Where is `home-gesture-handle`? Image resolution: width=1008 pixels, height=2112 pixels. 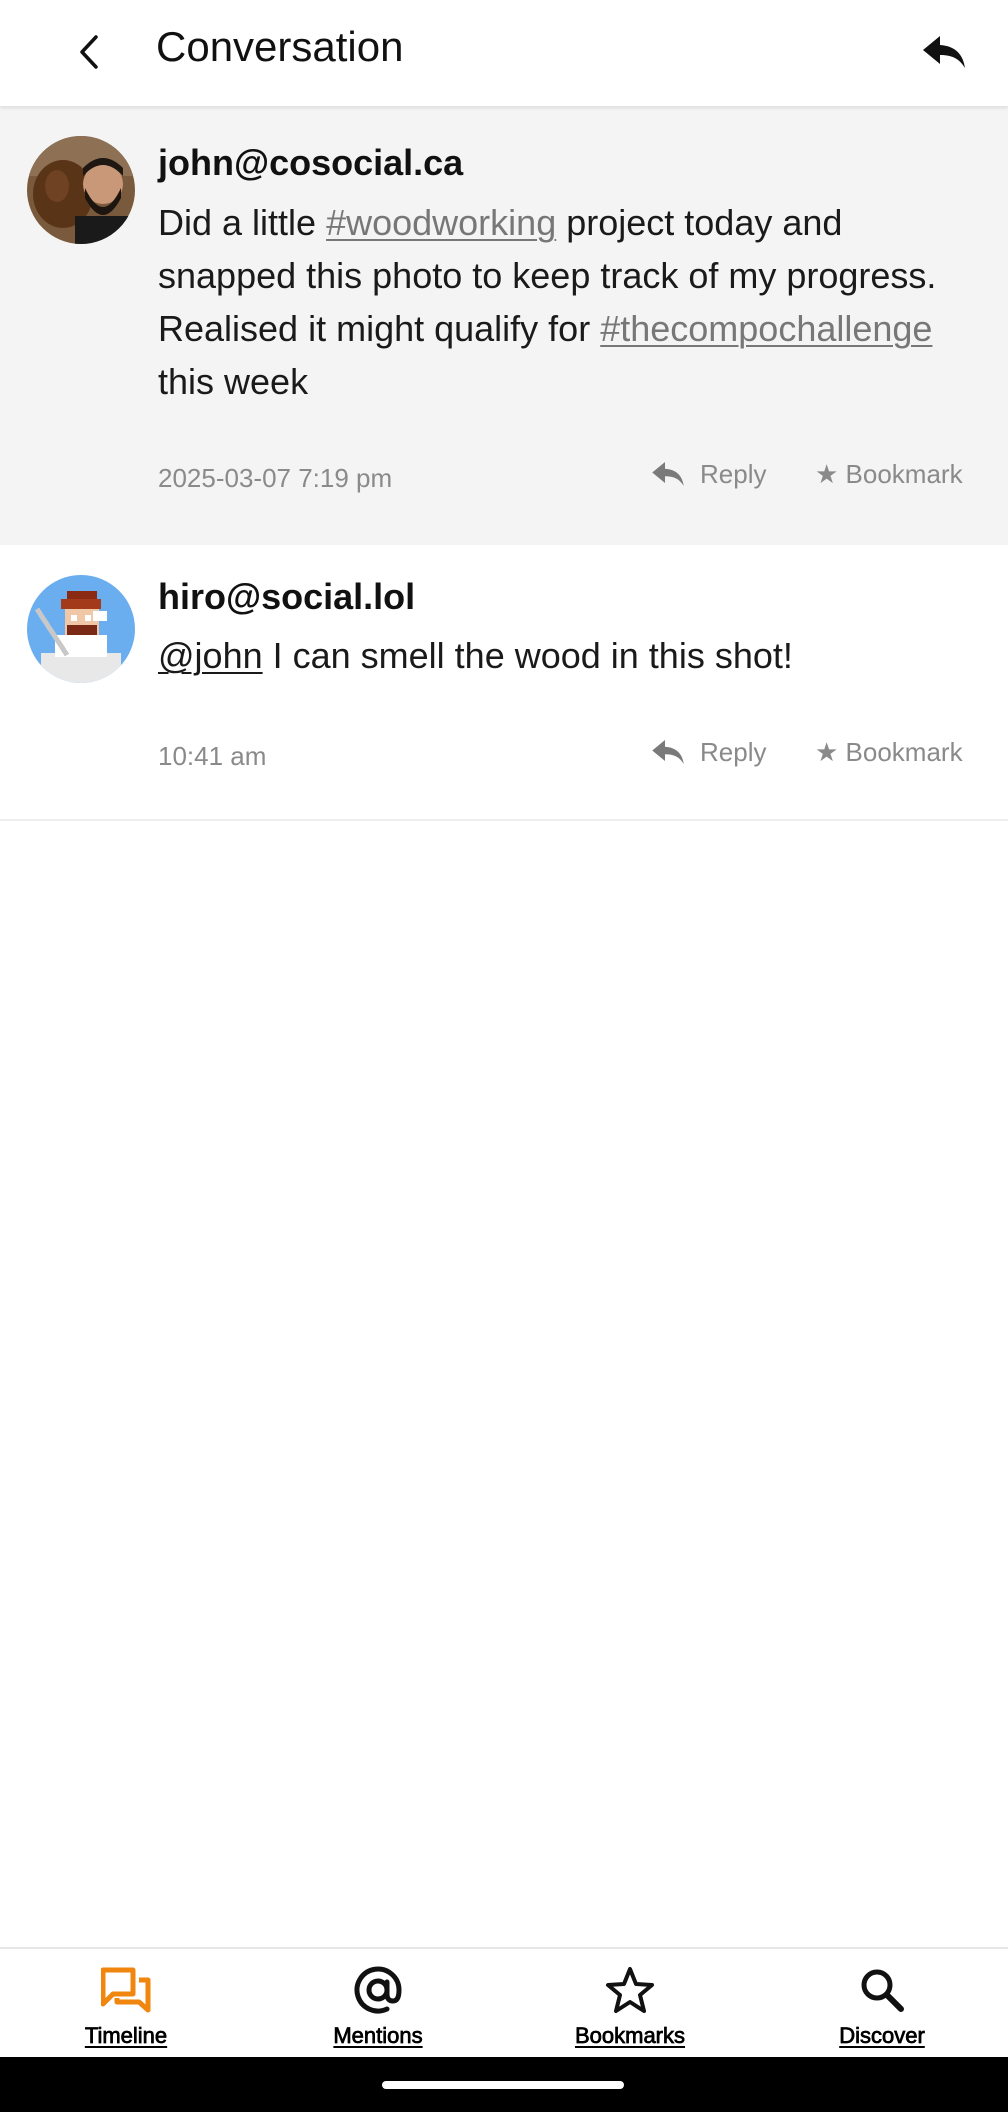
home-gesture-handle is located at coordinates (503, 2085).